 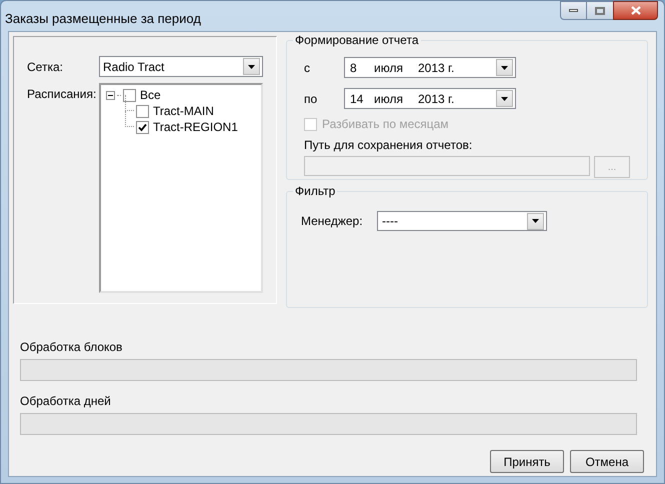 What do you see at coordinates (311, 99) in the screenshot?
I see `field-label: по` at bounding box center [311, 99].